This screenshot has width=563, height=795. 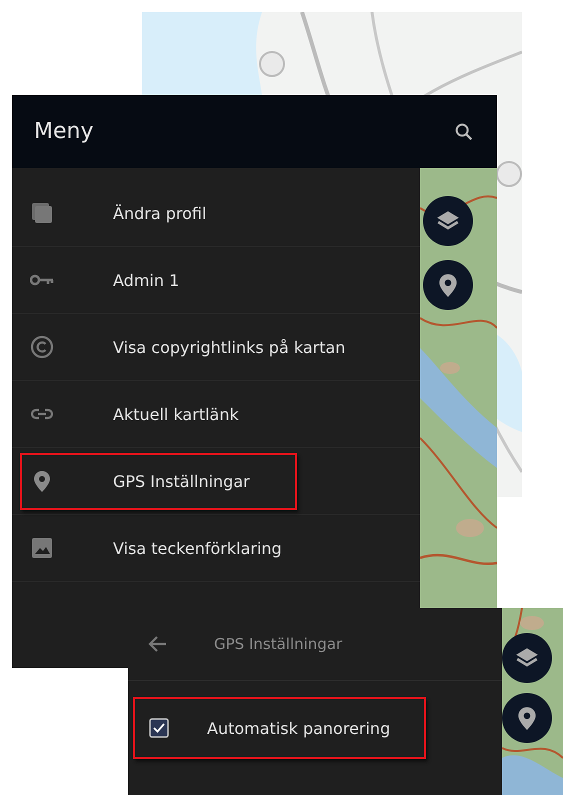 What do you see at coordinates (42, 213) in the screenshot?
I see `stacked-squares-icon` at bounding box center [42, 213].